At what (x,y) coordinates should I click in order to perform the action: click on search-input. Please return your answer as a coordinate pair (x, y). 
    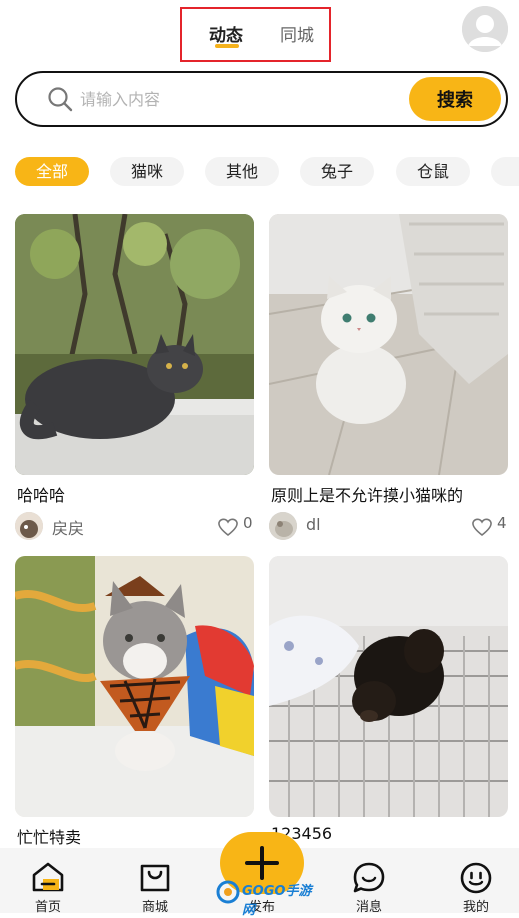
    Looking at the image, I should click on (240, 99).